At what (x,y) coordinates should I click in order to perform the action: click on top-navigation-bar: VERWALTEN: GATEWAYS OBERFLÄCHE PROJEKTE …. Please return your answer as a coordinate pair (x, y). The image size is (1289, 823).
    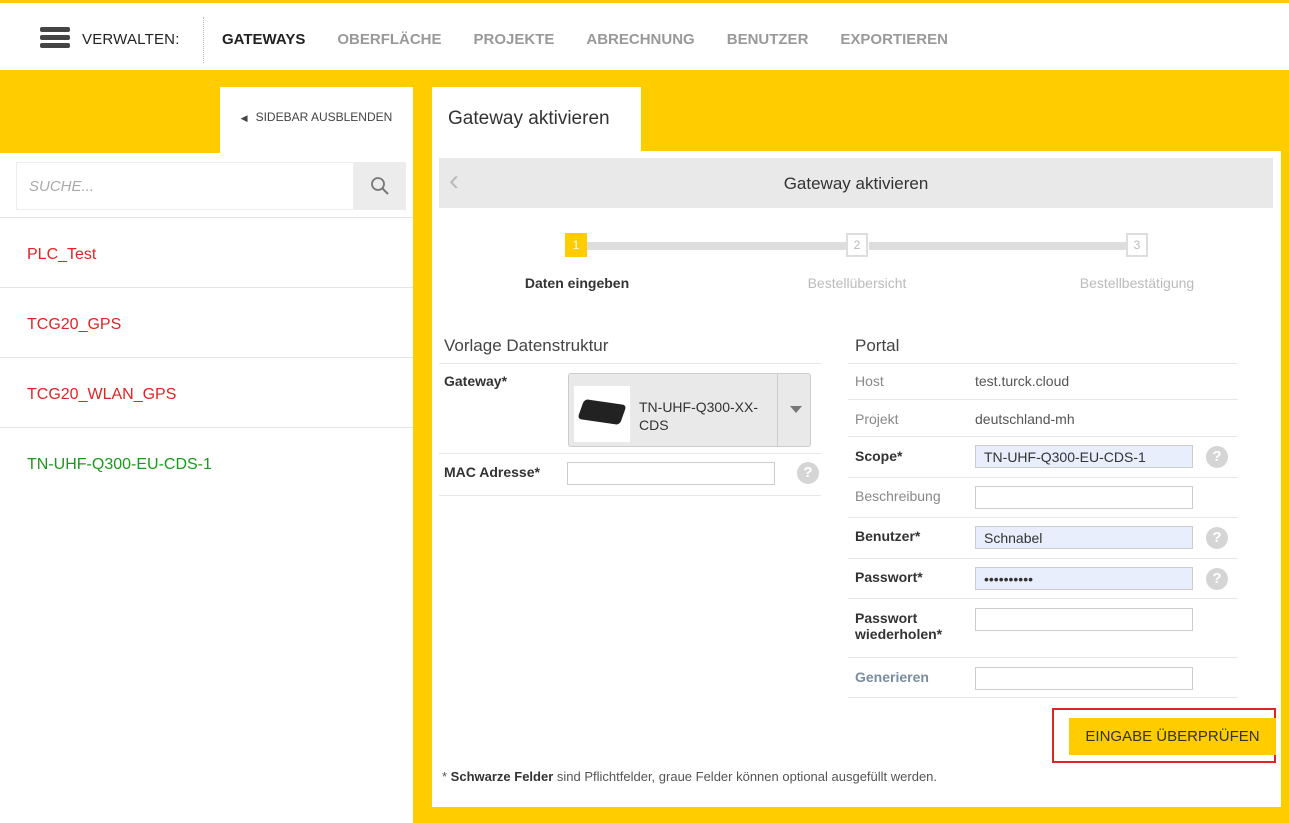
    Looking at the image, I should click on (644, 35).